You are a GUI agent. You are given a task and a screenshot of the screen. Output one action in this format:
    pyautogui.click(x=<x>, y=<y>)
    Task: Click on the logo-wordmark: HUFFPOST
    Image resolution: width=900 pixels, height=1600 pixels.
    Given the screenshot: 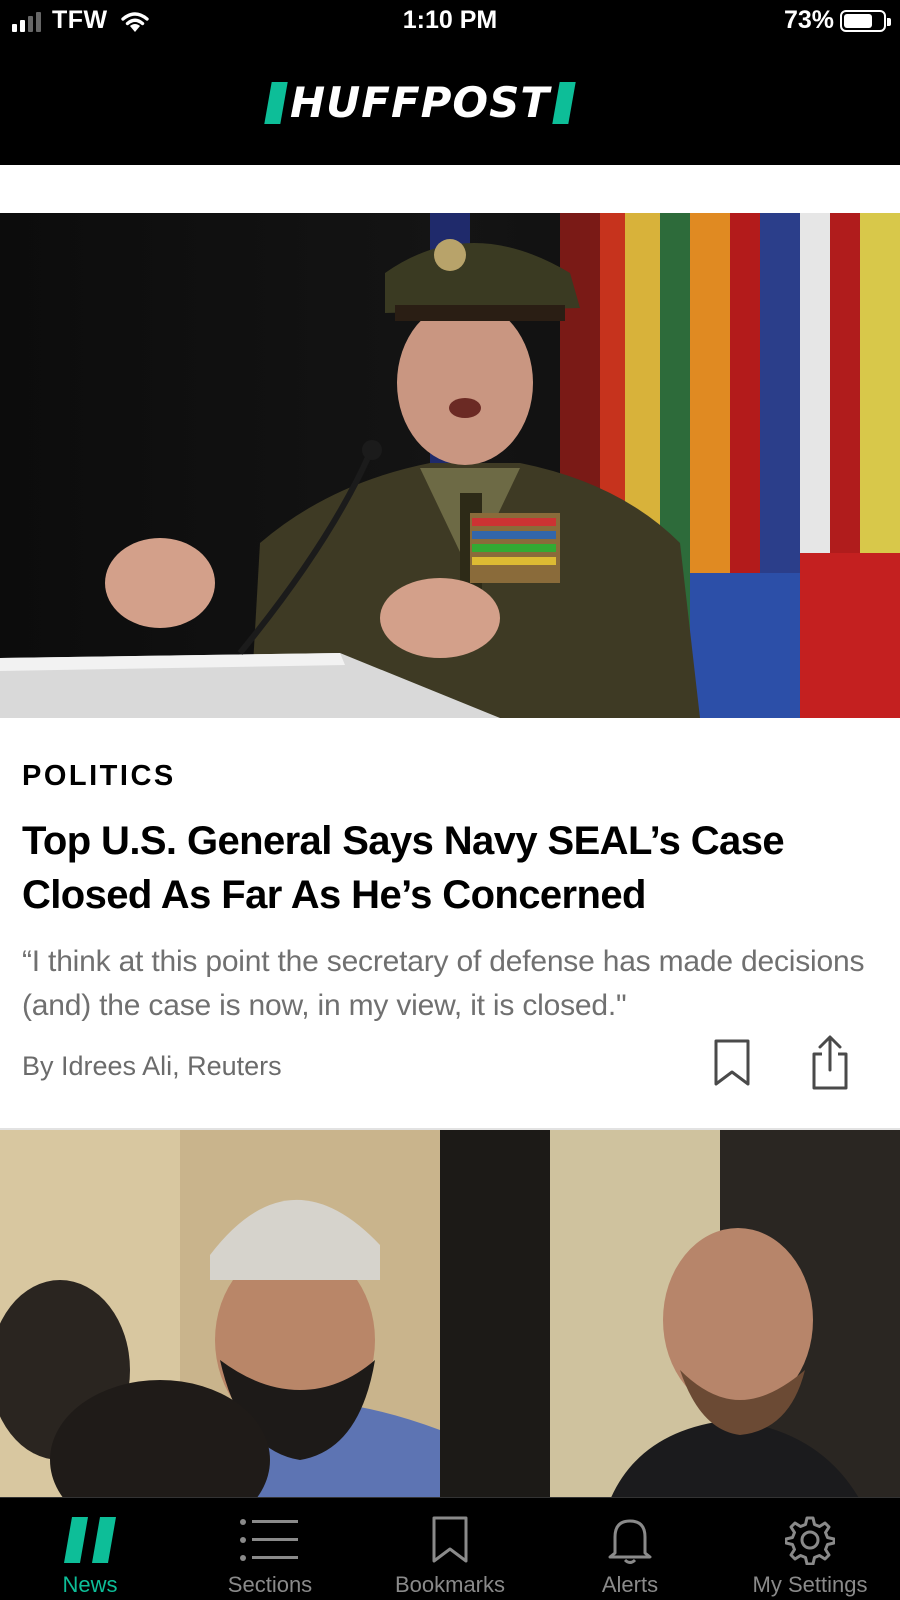 What is the action you would take?
    pyautogui.click(x=420, y=102)
    